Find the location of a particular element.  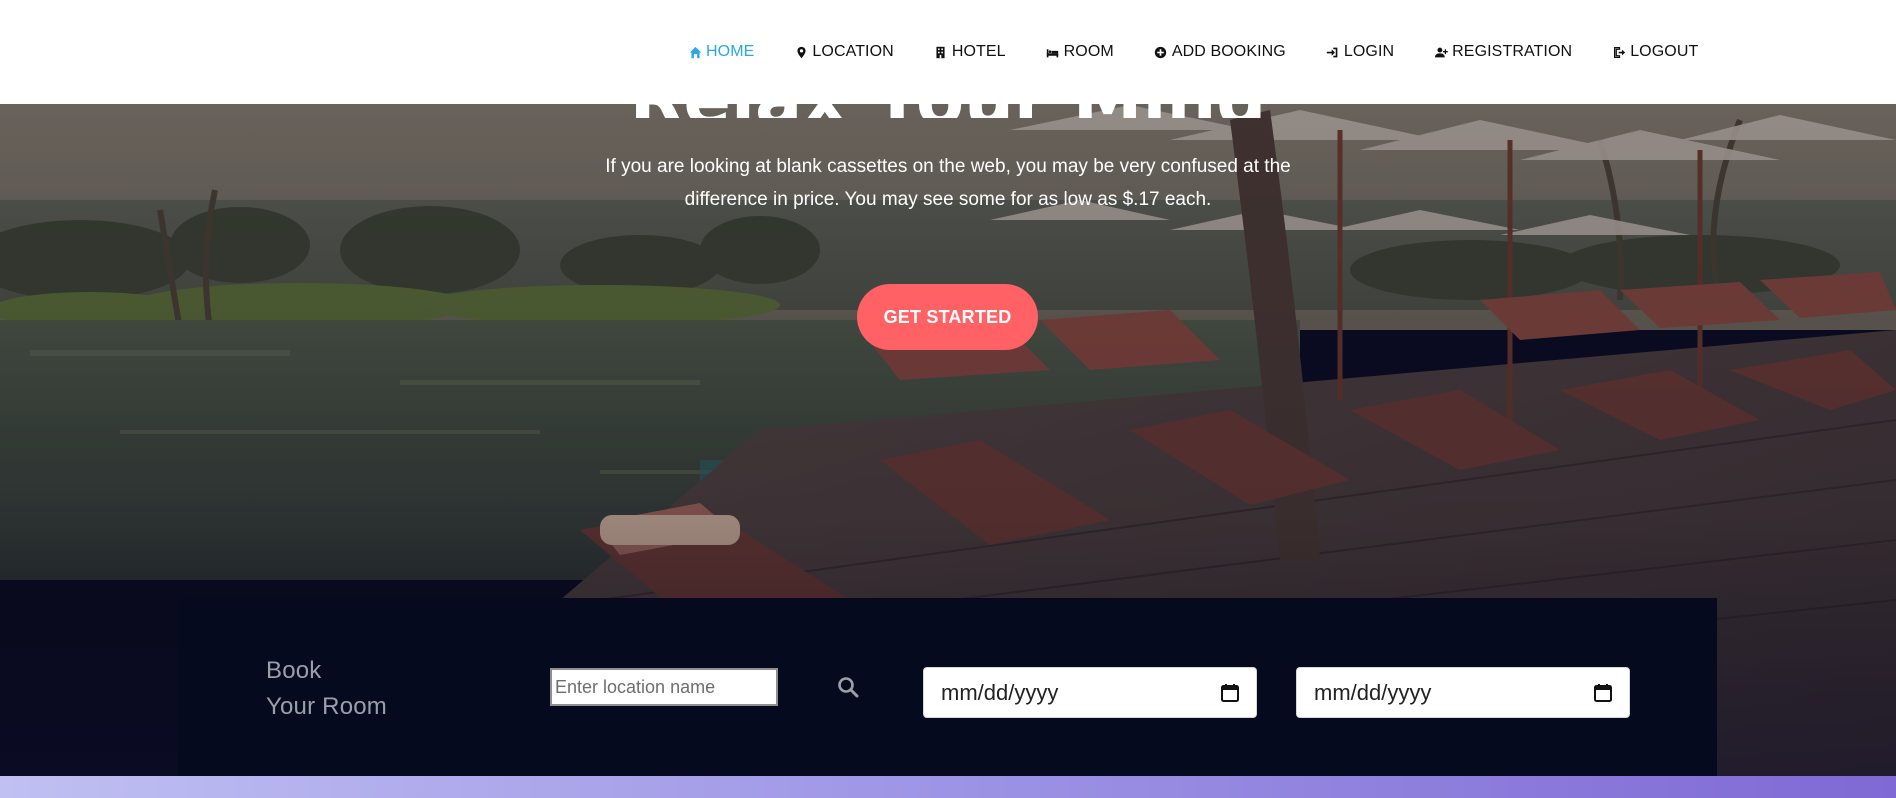

building-icon is located at coordinates (941, 52).